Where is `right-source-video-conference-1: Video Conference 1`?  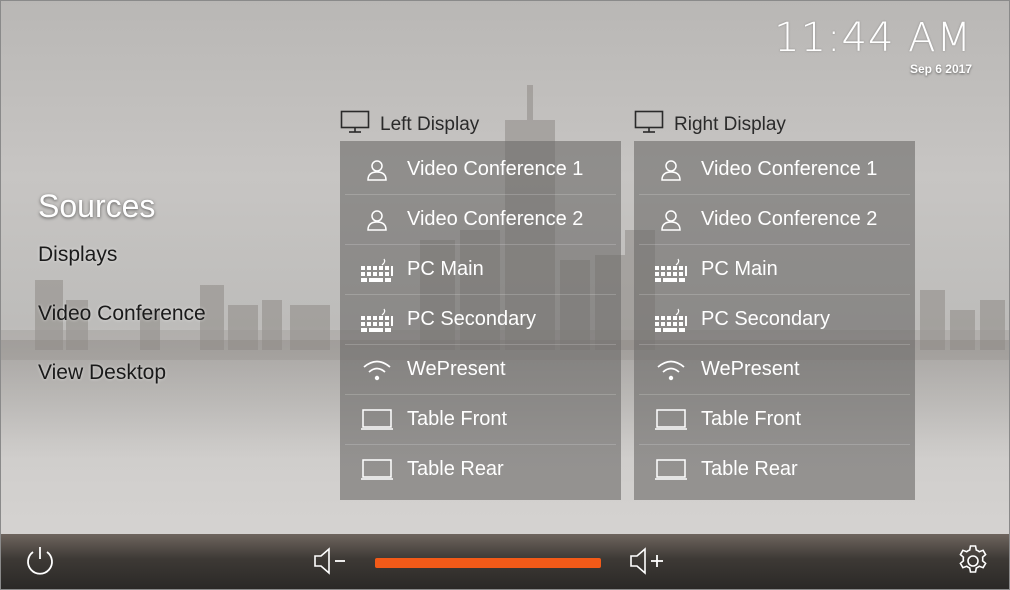
right-source-video-conference-1: Video Conference 1 is located at coordinates (774, 170).